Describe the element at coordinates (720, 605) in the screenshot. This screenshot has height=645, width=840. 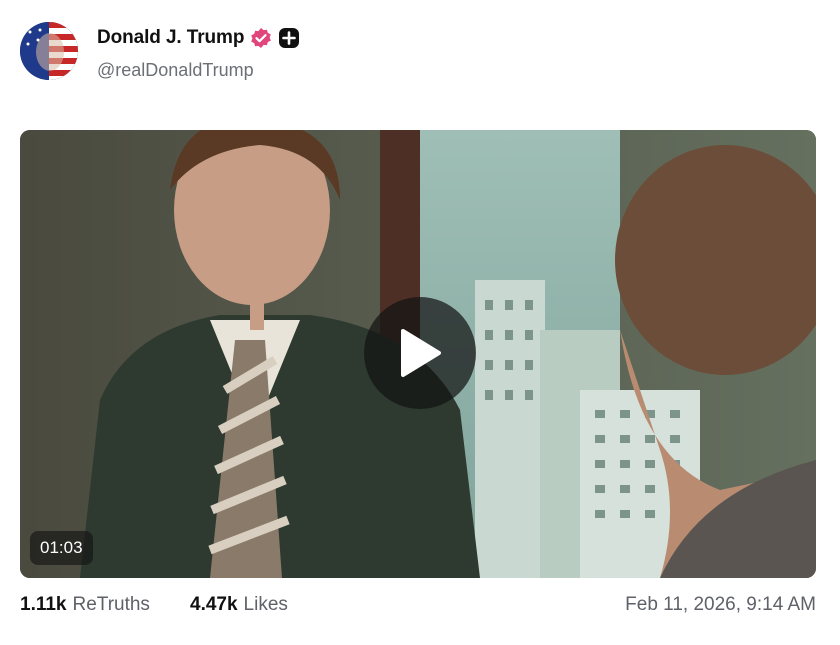
I see `post-timestamp: Feb 11, 2026, 9:14 AM` at that location.